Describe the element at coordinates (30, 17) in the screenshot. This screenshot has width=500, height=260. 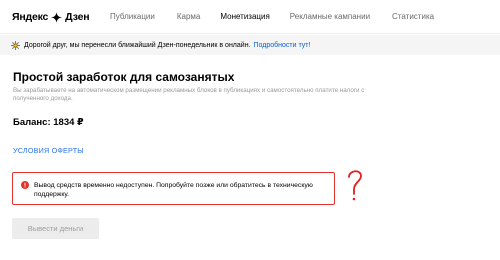
I see `logo-text-yandex: Яндекс` at that location.